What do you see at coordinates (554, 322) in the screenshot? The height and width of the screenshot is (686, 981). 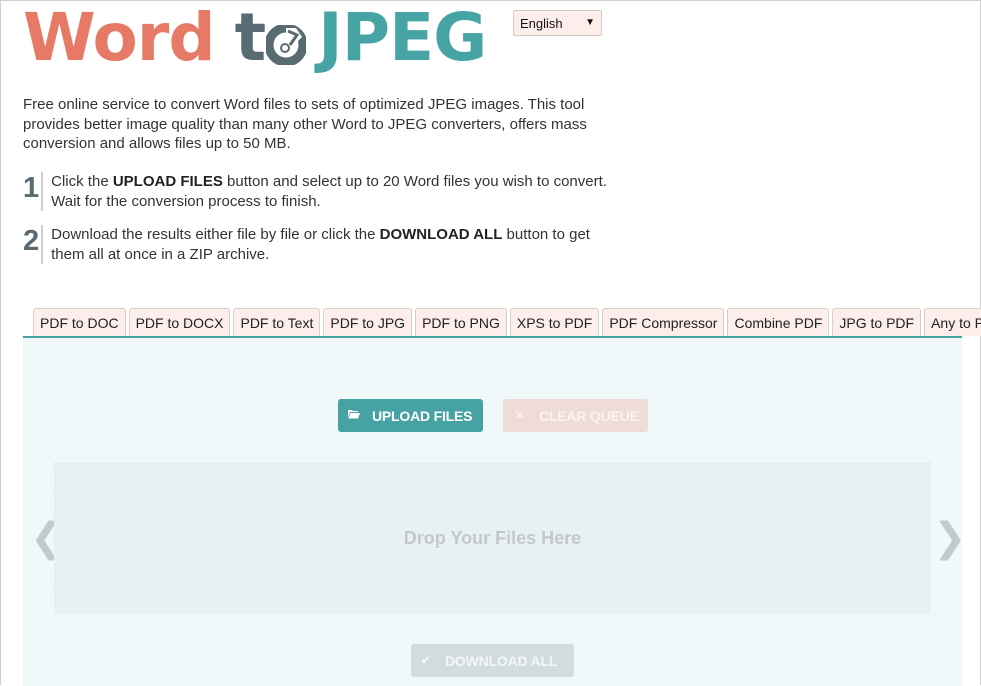 I see `tab-xps-to-pdf: XPS to PDF` at bounding box center [554, 322].